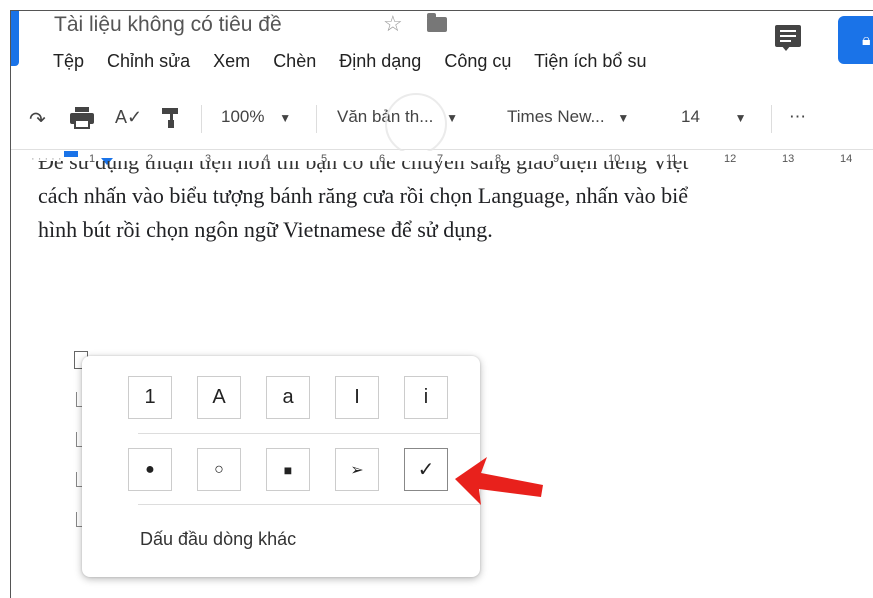  I want to click on comment-icon, so click(788, 38).